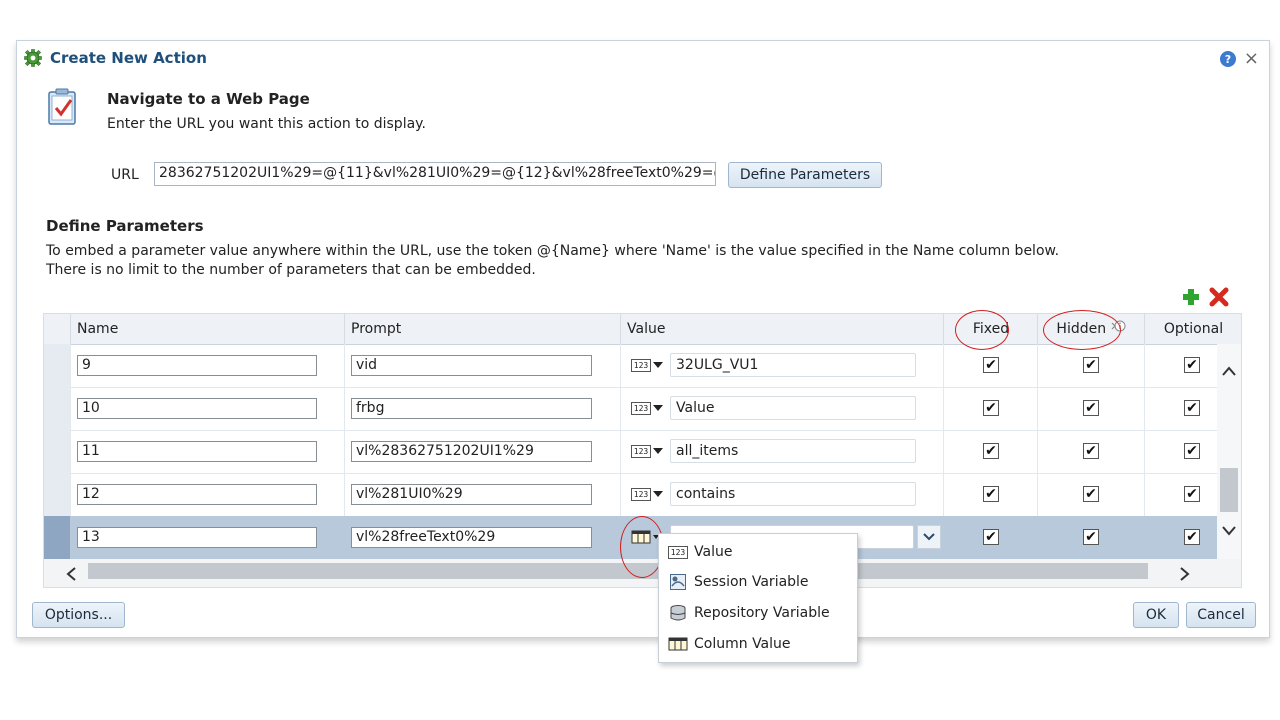 The height and width of the screenshot is (720, 1280). Describe the element at coordinates (197, 365) in the screenshot. I see `name-field: 9` at that location.